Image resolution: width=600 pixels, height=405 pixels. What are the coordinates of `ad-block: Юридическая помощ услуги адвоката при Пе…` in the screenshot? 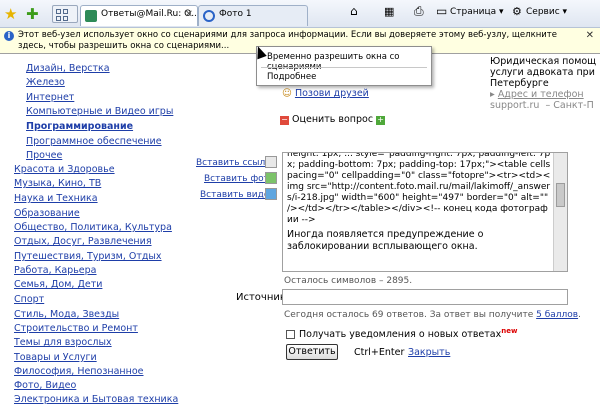 It's located at (545, 83).